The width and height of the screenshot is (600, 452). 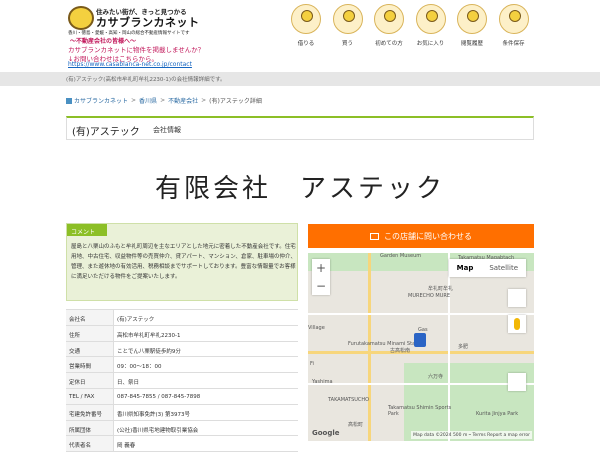 What do you see at coordinates (182, 365) in the screenshot?
I see `table-row: 営業時間 09：00～18：00` at bounding box center [182, 365].